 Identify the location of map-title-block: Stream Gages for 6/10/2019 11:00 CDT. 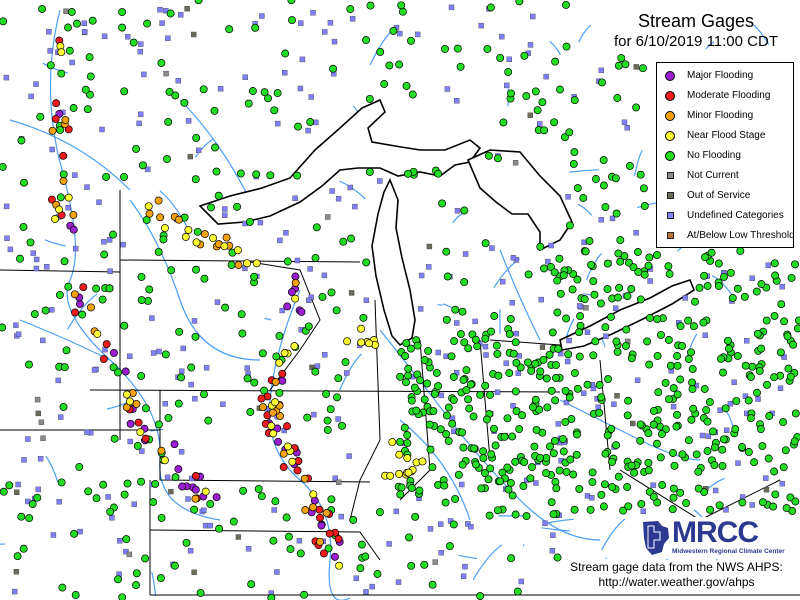
(696, 31).